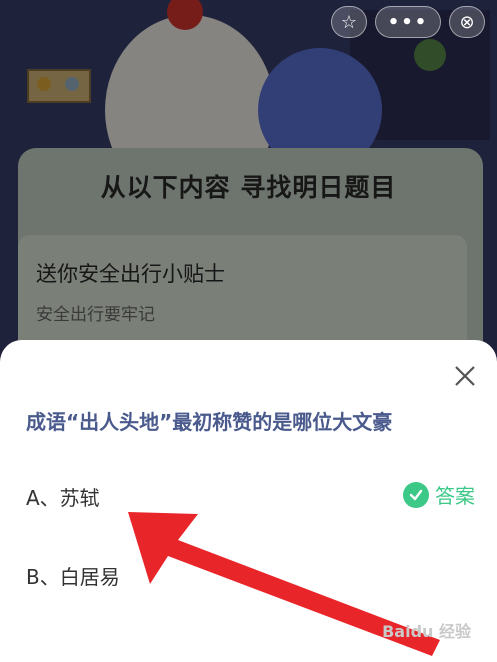 The height and width of the screenshot is (662, 497). I want to click on answer-label: 答案, so click(455, 496).